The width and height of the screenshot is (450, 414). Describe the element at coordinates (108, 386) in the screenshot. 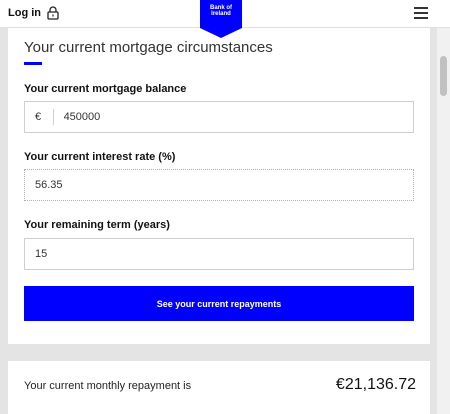

I see `result-label: Your current monthly repayment is` at that location.